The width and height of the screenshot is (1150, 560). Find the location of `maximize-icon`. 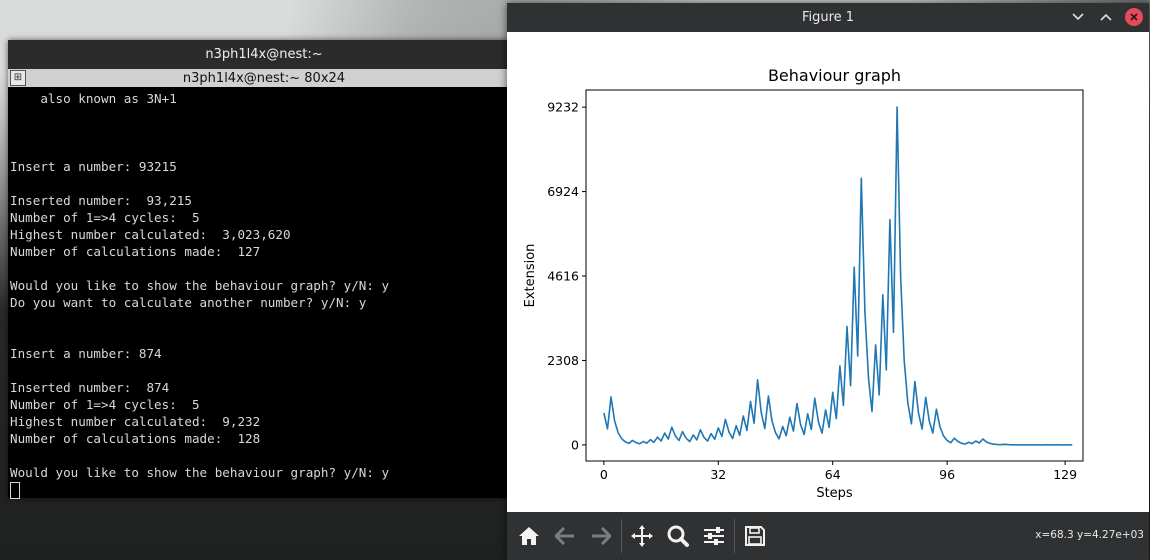

maximize-icon is located at coordinates (1106, 17).